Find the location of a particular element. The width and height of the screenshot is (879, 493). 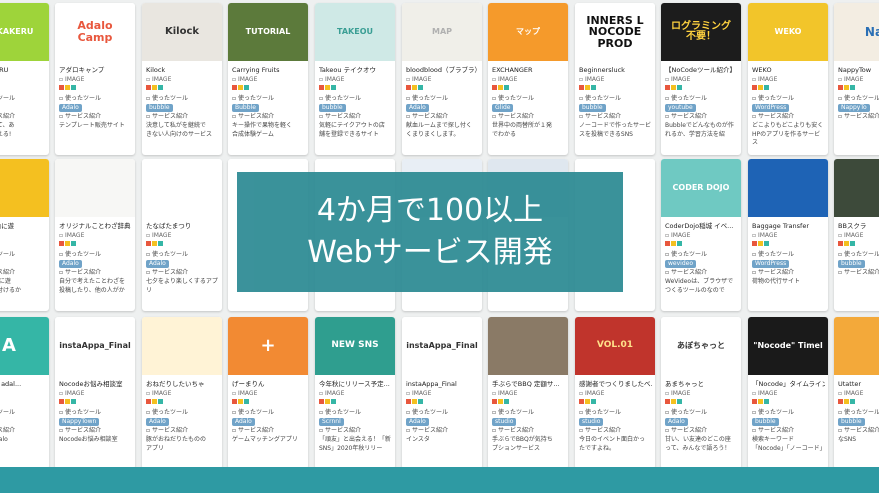

card-thumbnail: マップ is located at coordinates (528, 32).